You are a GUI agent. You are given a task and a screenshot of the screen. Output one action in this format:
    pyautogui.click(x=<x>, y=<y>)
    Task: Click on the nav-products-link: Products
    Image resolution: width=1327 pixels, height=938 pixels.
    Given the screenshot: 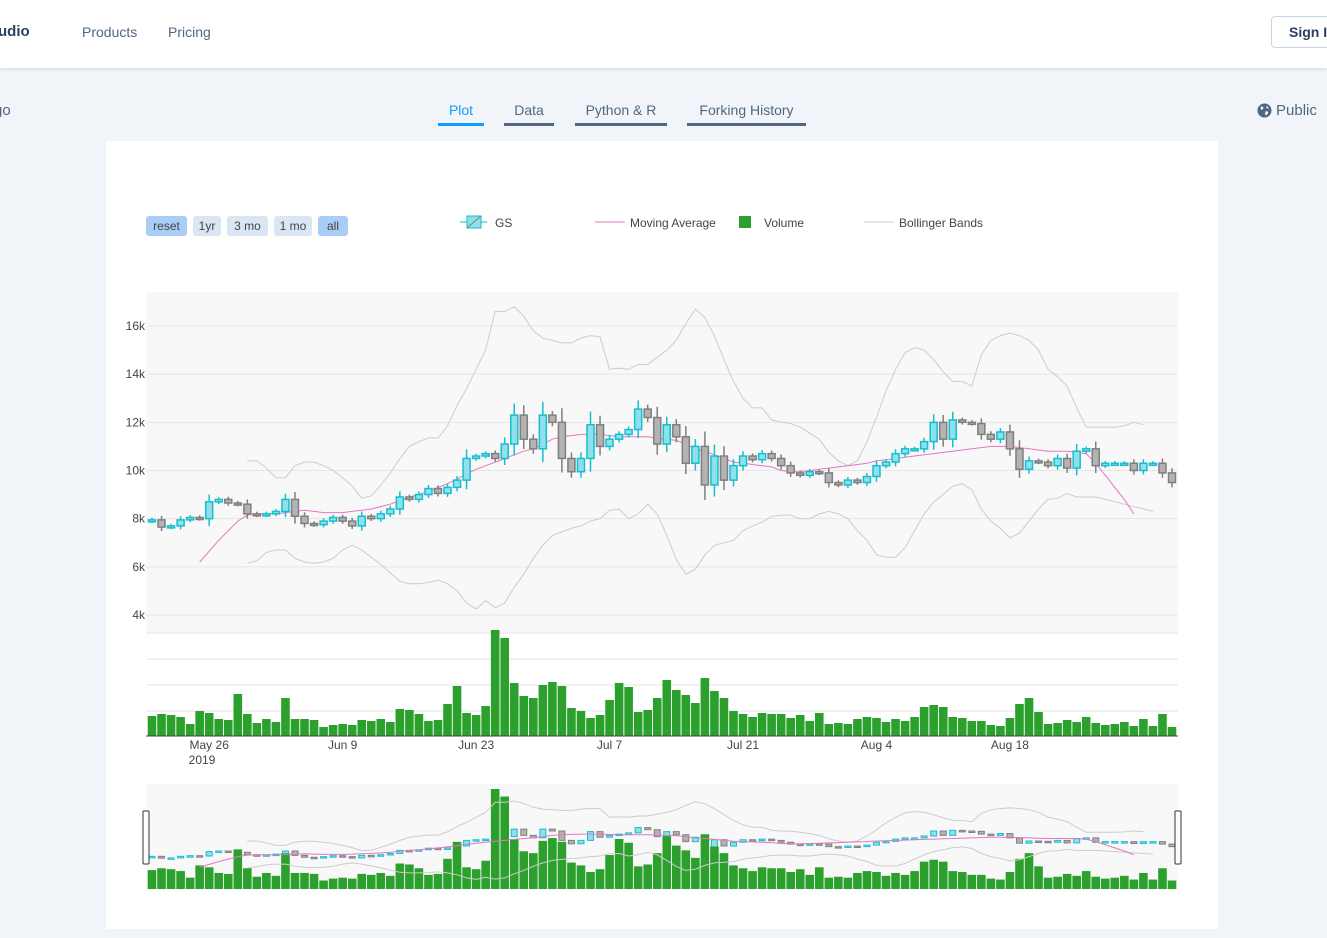 What is the action you would take?
    pyautogui.click(x=109, y=32)
    